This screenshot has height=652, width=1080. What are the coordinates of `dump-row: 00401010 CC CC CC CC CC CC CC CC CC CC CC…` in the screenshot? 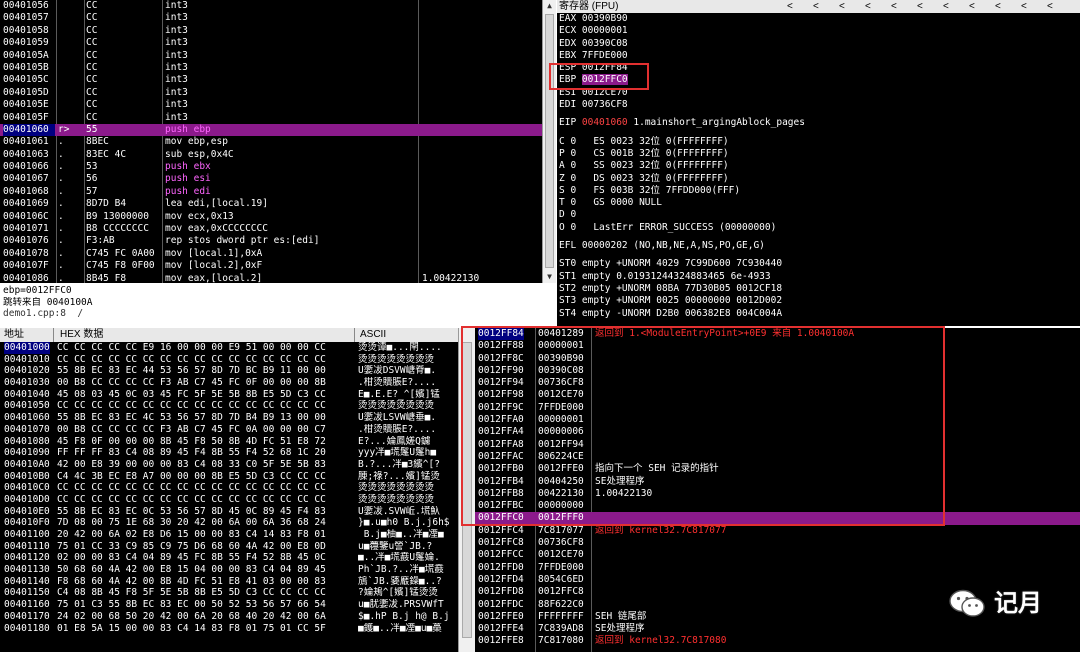 It's located at (229, 360).